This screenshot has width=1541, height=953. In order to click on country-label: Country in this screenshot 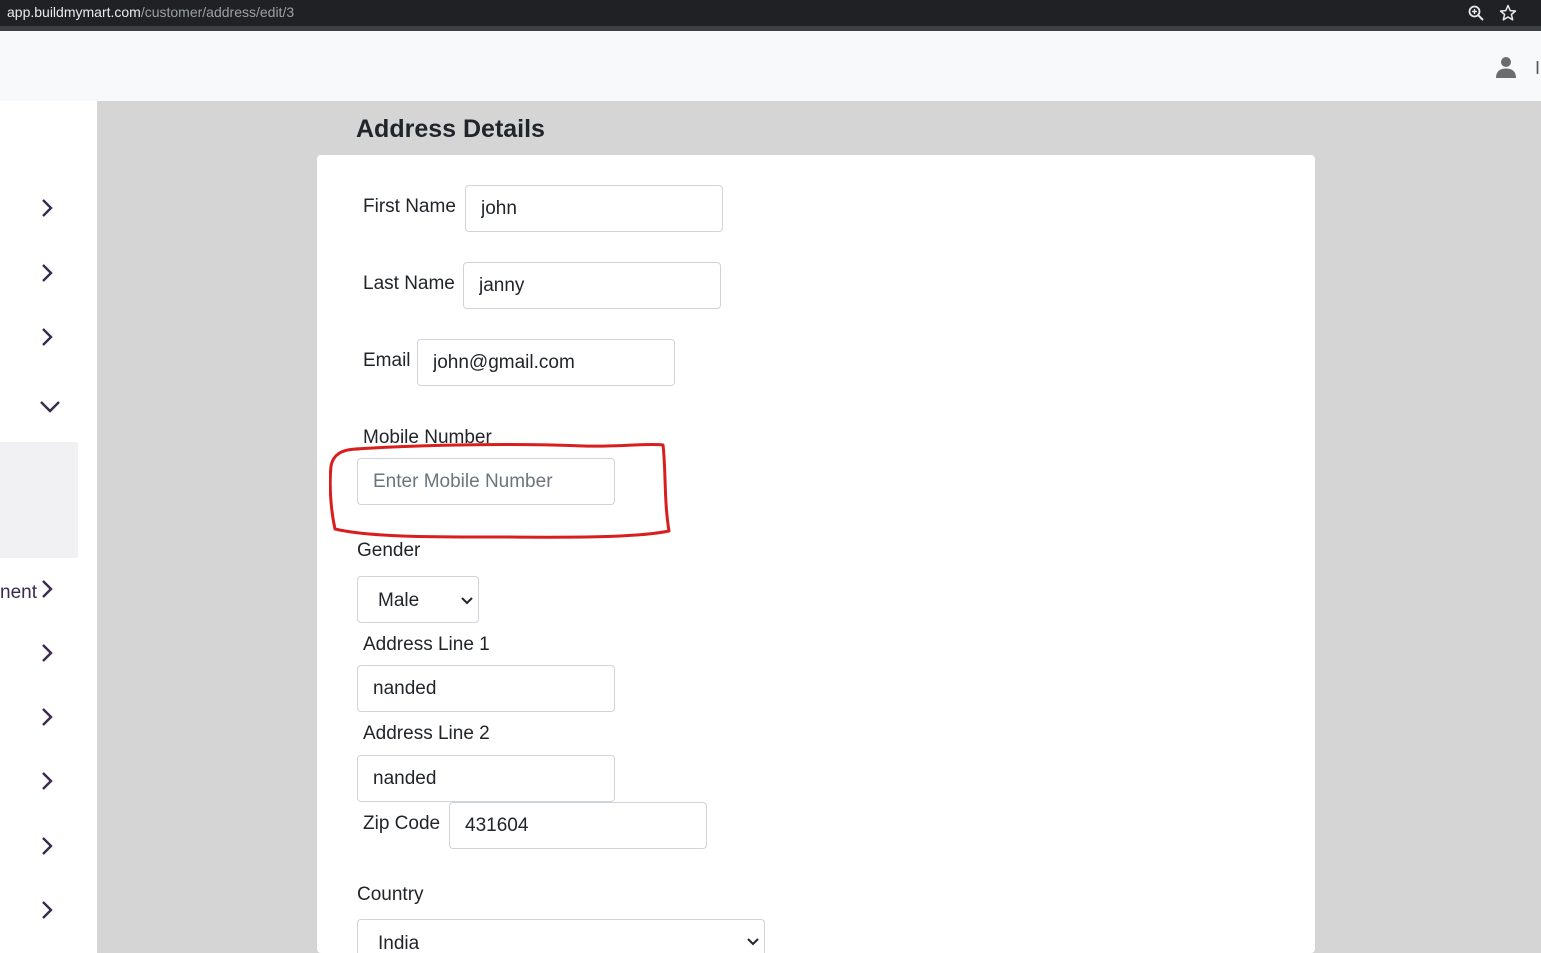, I will do `click(390, 894)`.